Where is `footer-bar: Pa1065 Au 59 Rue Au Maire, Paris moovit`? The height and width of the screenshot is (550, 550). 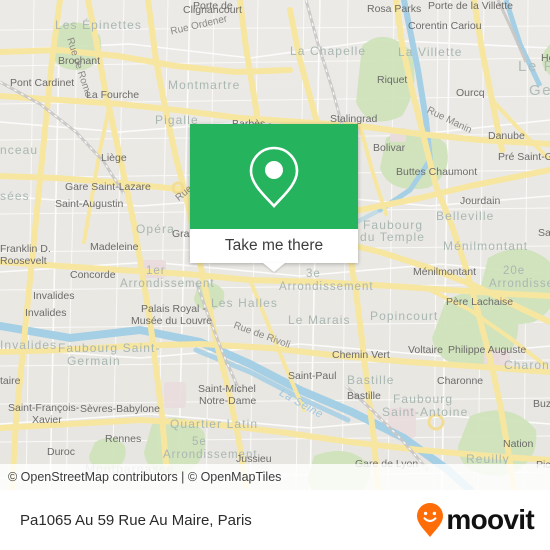
footer-bar: Pa1065 Au 59 Rue Au Maire, Paris moovit is located at coordinates (275, 520).